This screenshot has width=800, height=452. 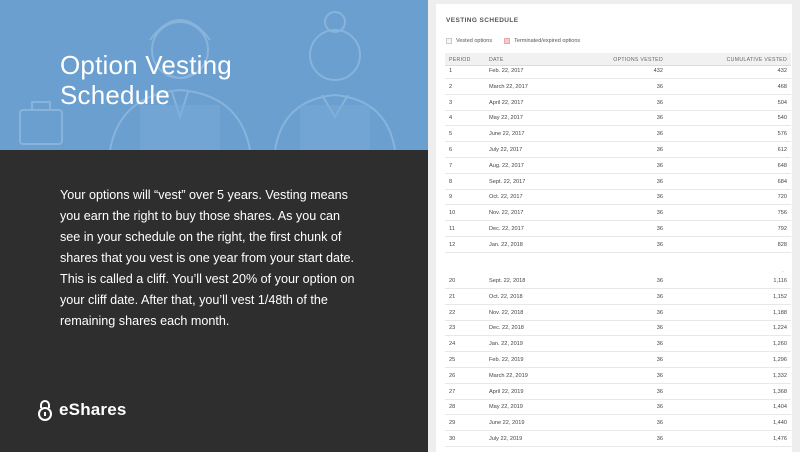 What do you see at coordinates (782, 181) in the screenshot?
I see `cumulative-vested-cell: 684` at bounding box center [782, 181].